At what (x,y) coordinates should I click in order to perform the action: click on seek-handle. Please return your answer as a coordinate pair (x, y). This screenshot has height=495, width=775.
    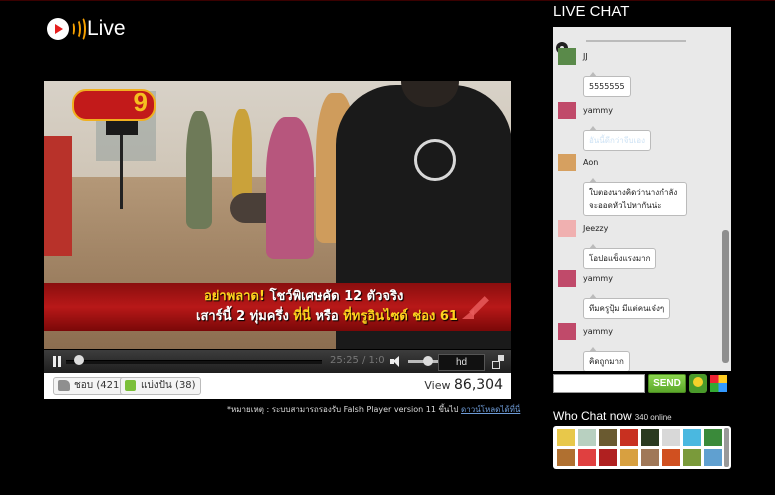
    Looking at the image, I should click on (78, 360).